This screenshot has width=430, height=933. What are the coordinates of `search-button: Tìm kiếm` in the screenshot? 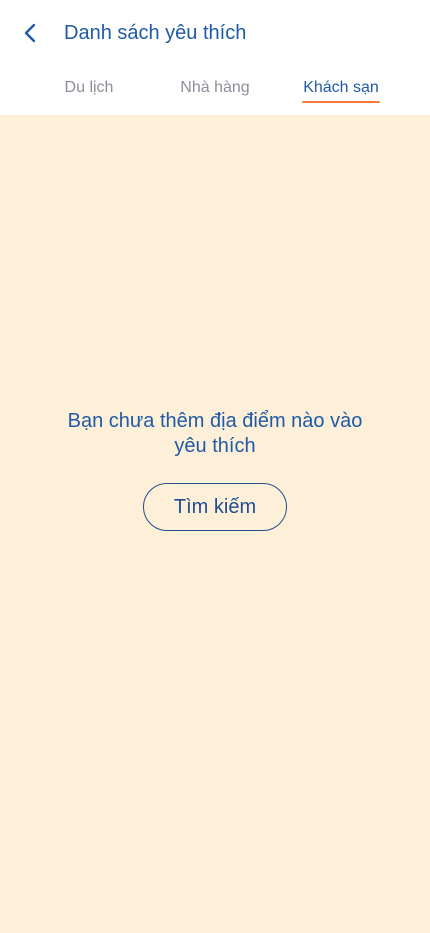 It's located at (215, 507).